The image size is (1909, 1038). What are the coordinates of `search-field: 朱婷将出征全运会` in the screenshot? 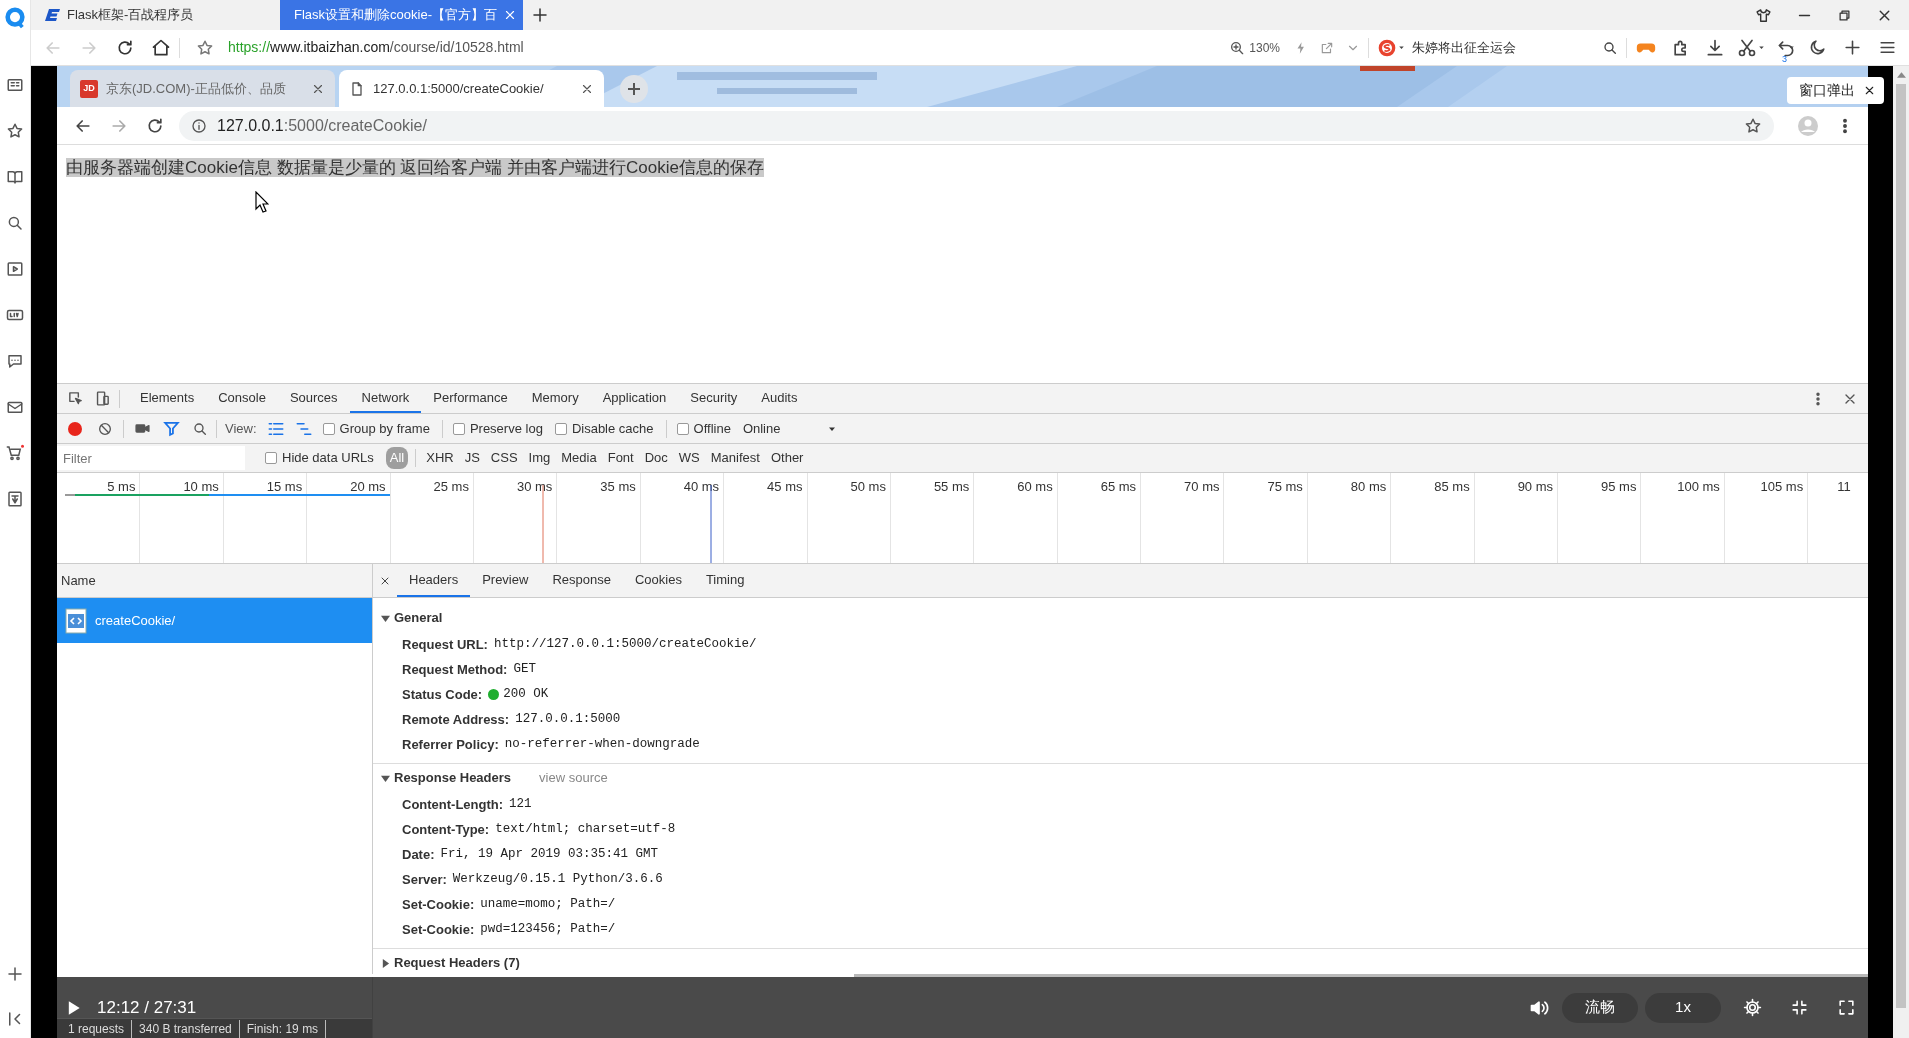 It's located at (1507, 47).